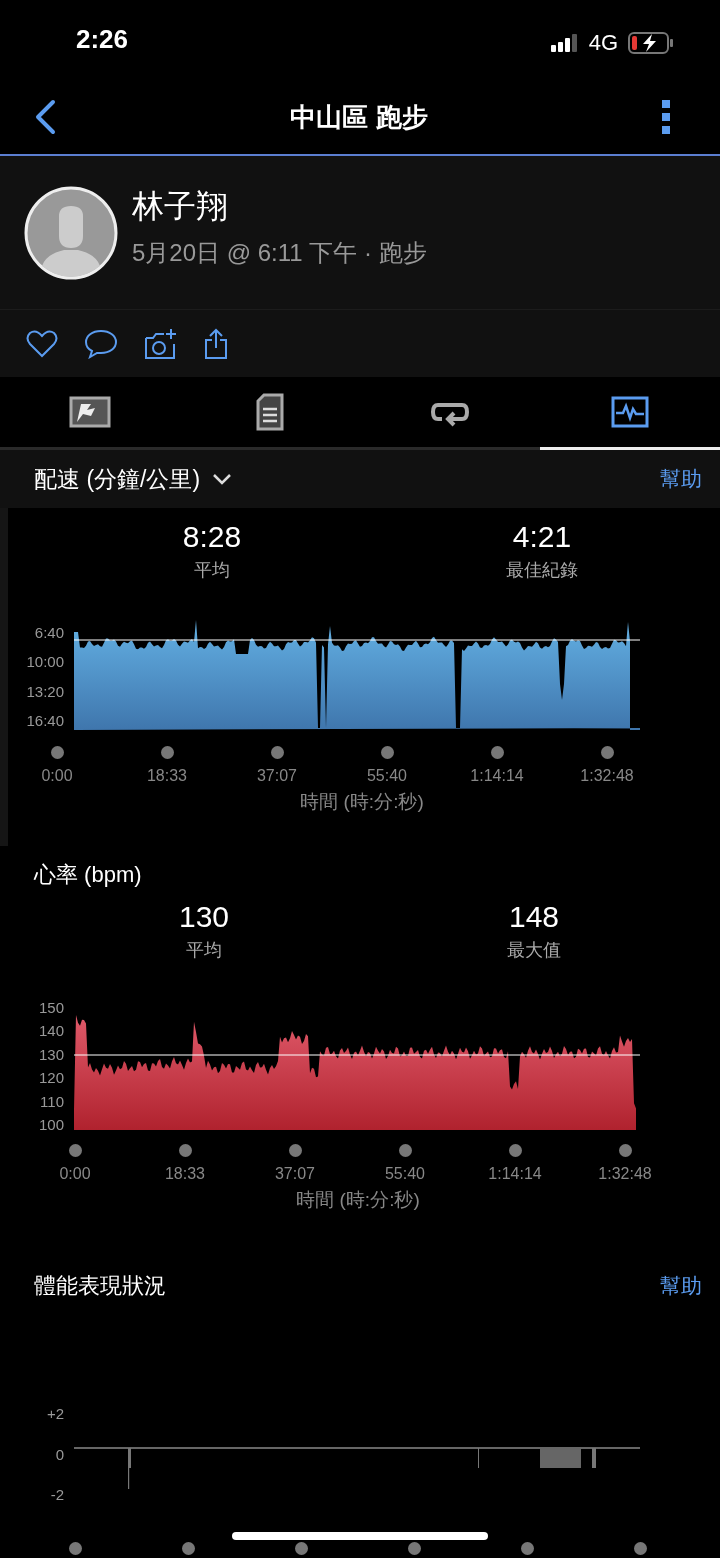  What do you see at coordinates (45, 691) in the screenshot?
I see `axis-tick-label: 13:20` at bounding box center [45, 691].